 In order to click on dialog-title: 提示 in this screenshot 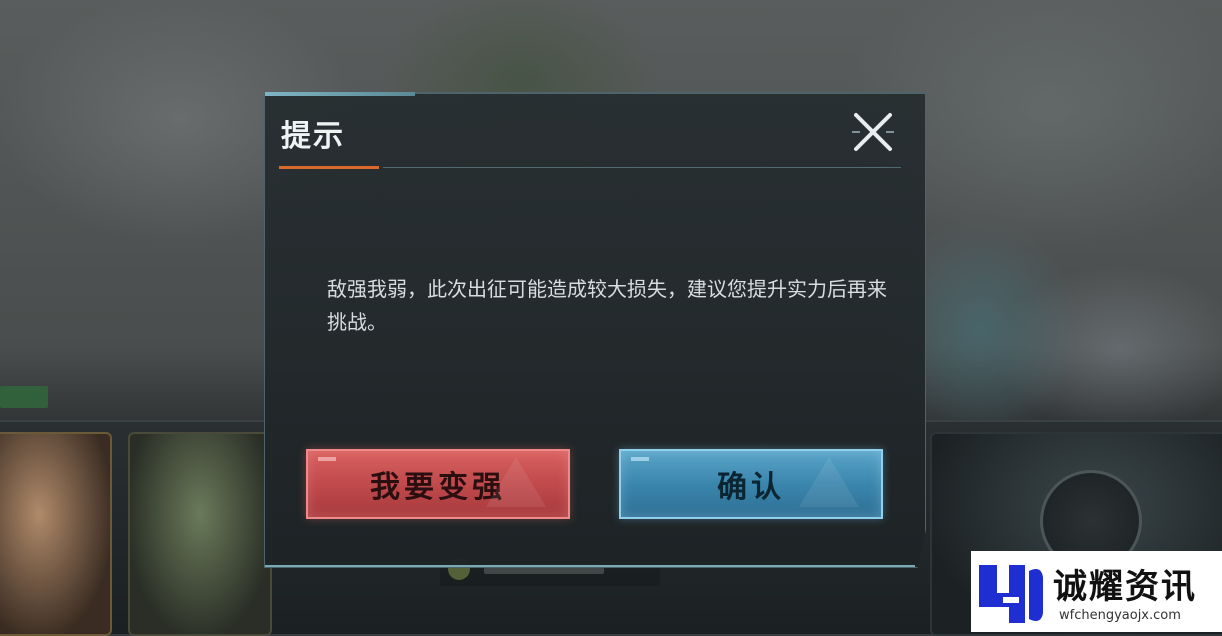, I will do `click(313, 136)`.